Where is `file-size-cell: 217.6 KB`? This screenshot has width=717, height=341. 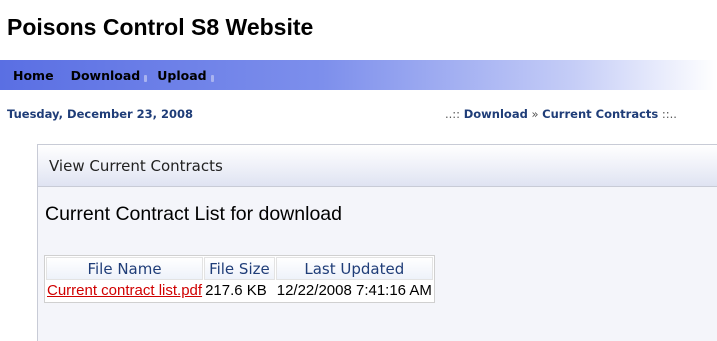 file-size-cell: 217.6 KB is located at coordinates (236, 290).